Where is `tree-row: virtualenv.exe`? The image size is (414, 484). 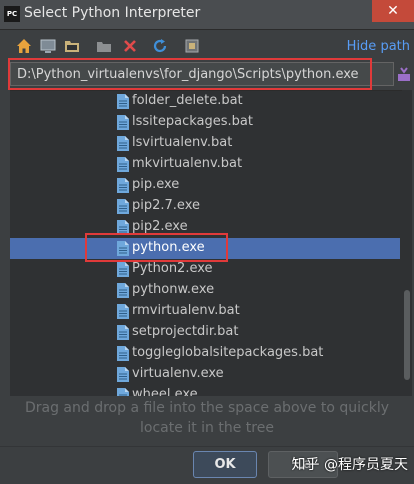 tree-row: virtualenv.exe is located at coordinates (205, 374).